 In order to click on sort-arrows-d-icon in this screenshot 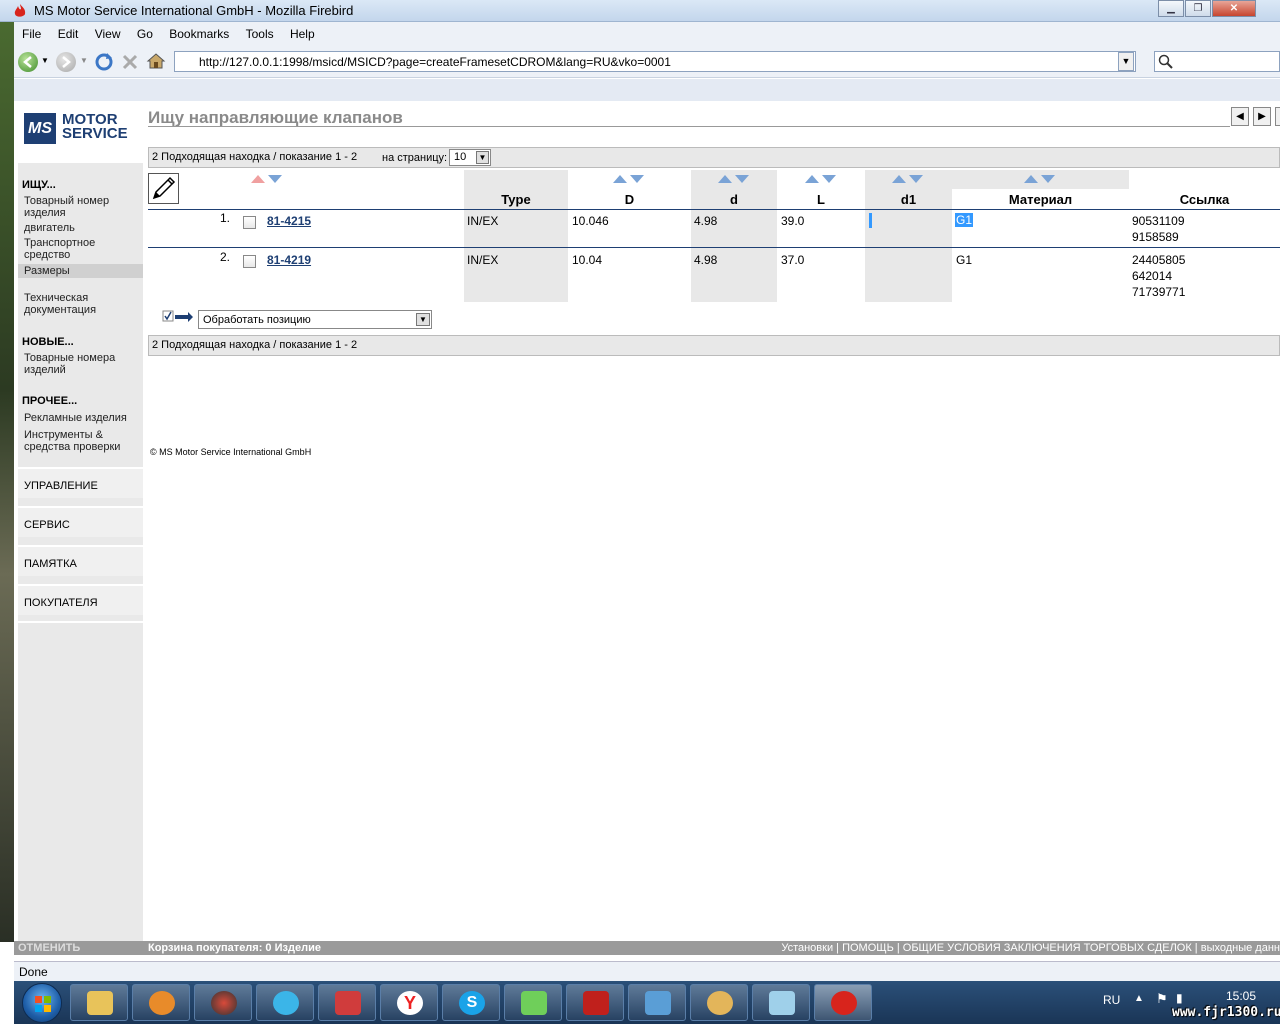, I will do `click(734, 179)`.